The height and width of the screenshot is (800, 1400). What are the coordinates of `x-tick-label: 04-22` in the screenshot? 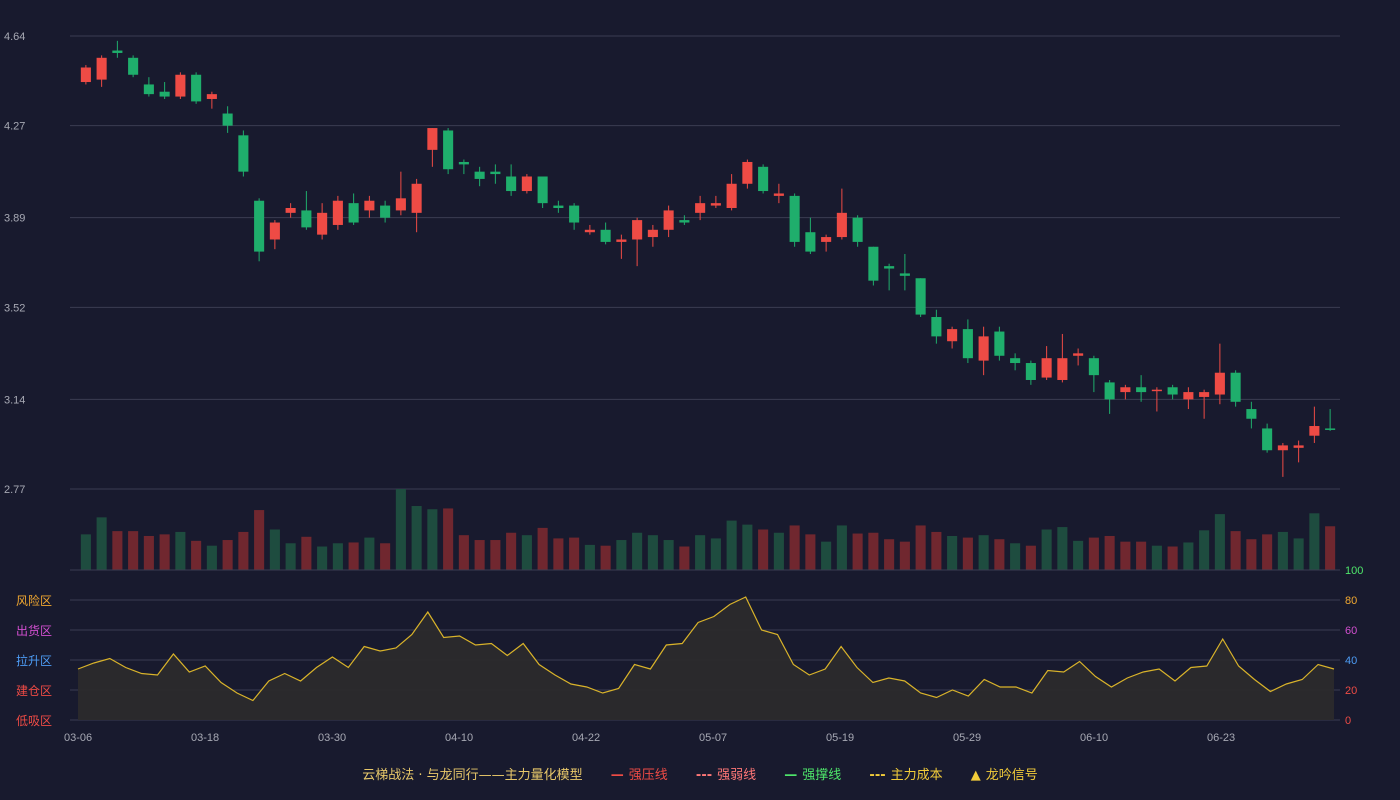 It's located at (586, 738).